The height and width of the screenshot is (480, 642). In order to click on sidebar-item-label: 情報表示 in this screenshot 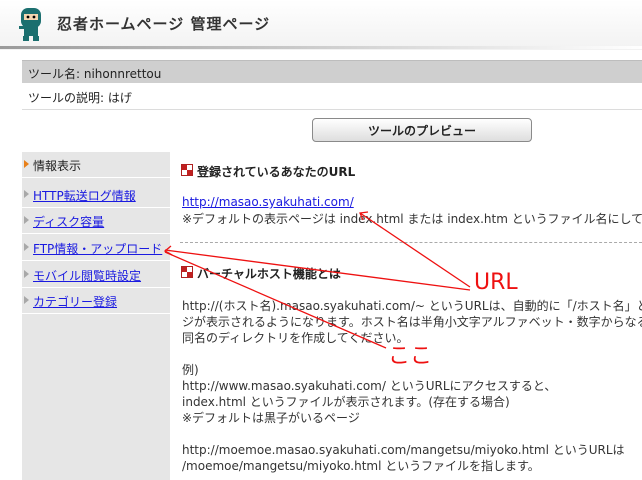, I will do `click(57, 166)`.